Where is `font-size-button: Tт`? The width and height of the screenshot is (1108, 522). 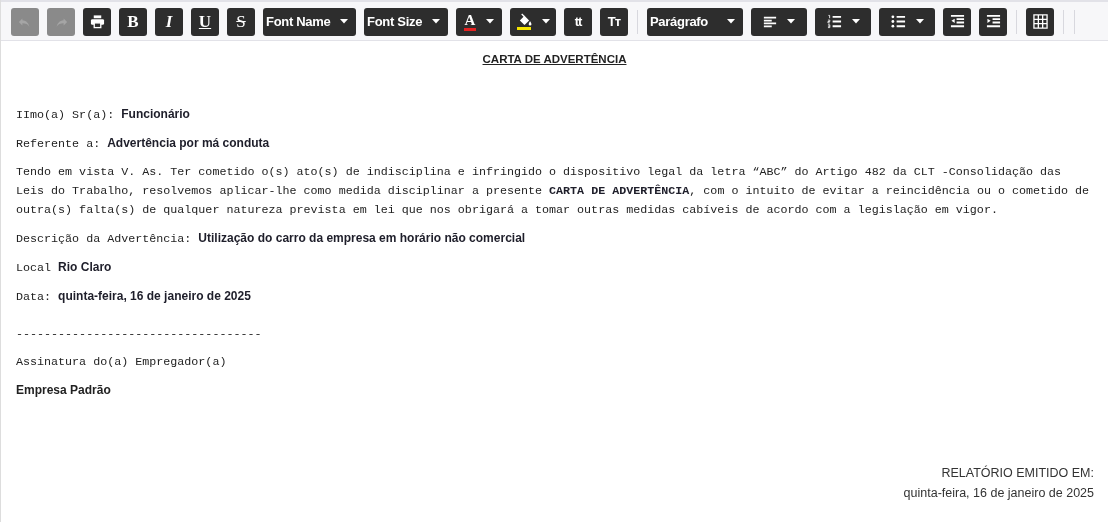
font-size-button: Tт is located at coordinates (614, 21).